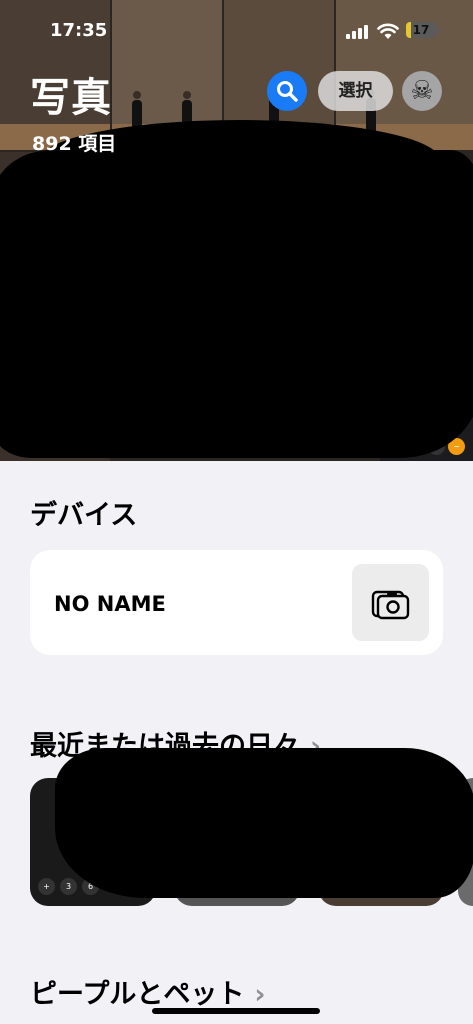  Describe the element at coordinates (355, 91) in the screenshot. I see `select-button: 選択` at that location.